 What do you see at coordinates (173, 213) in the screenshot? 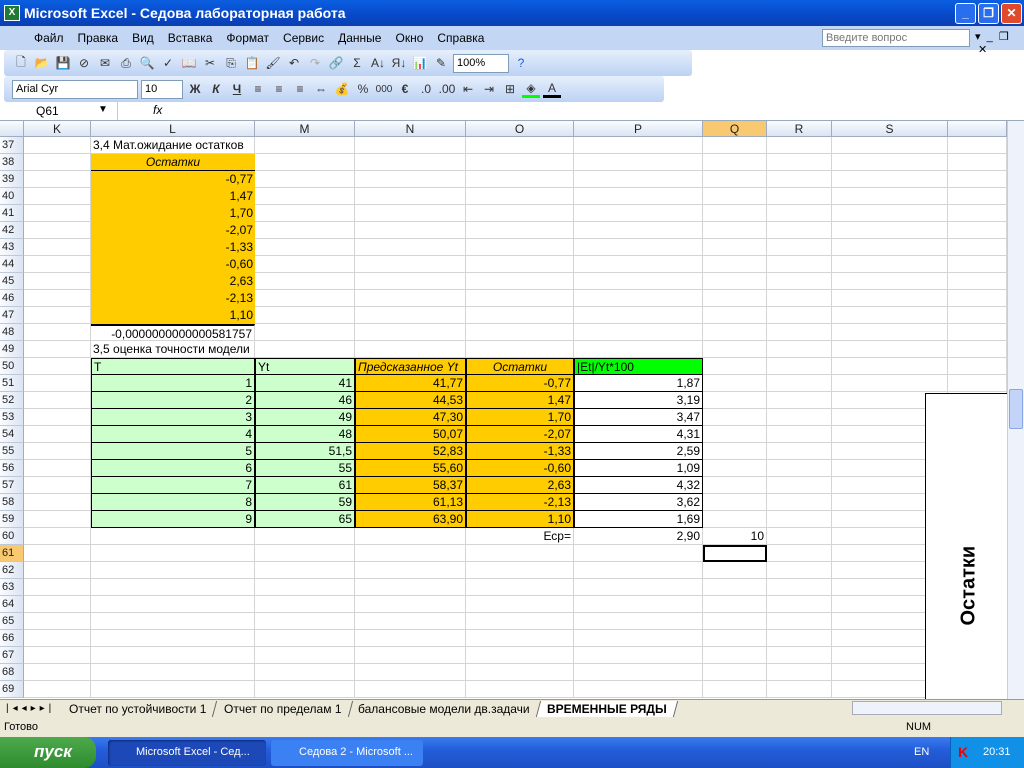
I see `cell-L41: 1,70` at bounding box center [173, 213].